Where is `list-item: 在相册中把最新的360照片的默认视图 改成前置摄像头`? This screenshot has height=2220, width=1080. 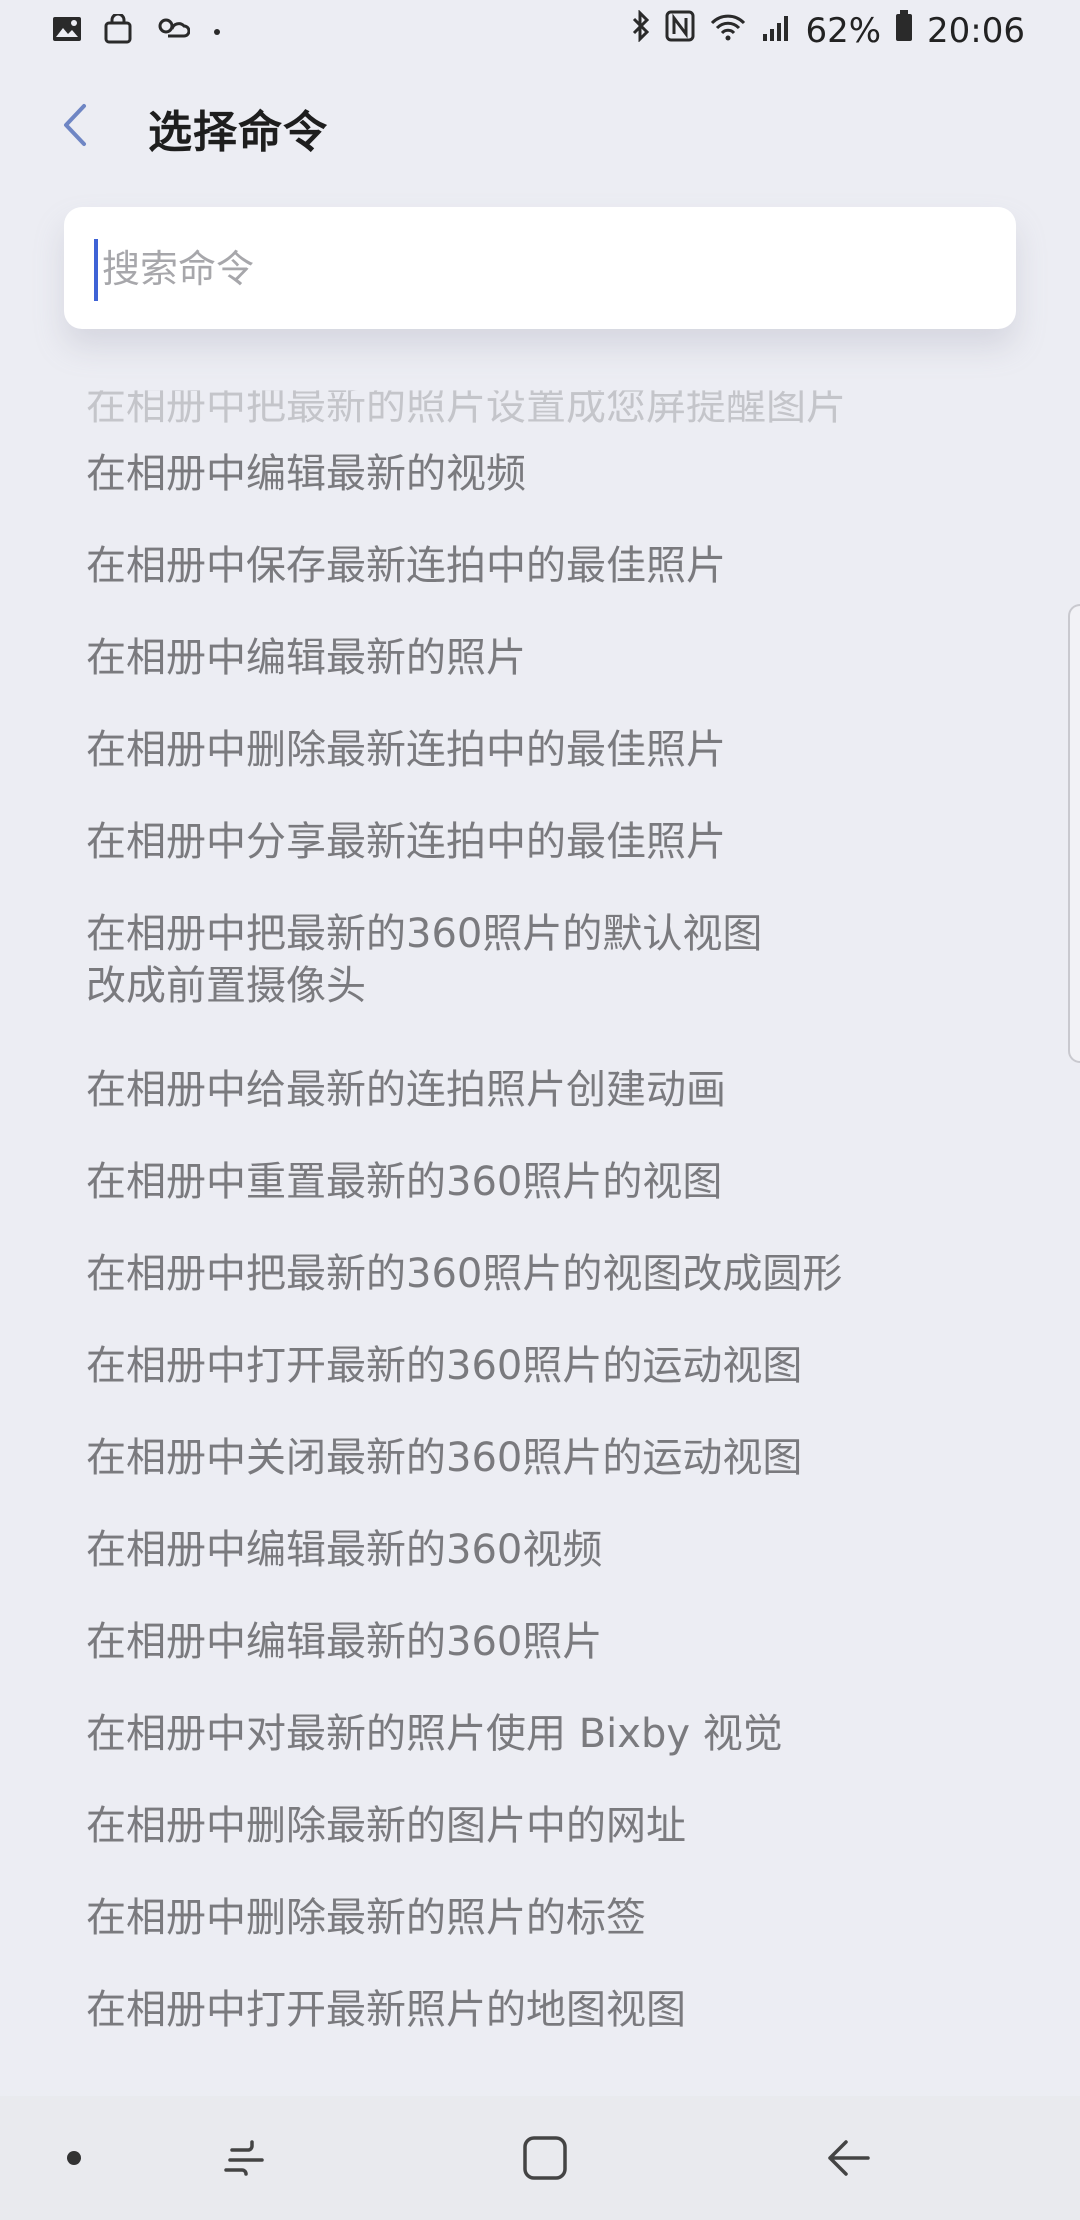 list-item: 在相册中把最新的360照片的默认视图 改成前置摄像头 is located at coordinates (540, 986).